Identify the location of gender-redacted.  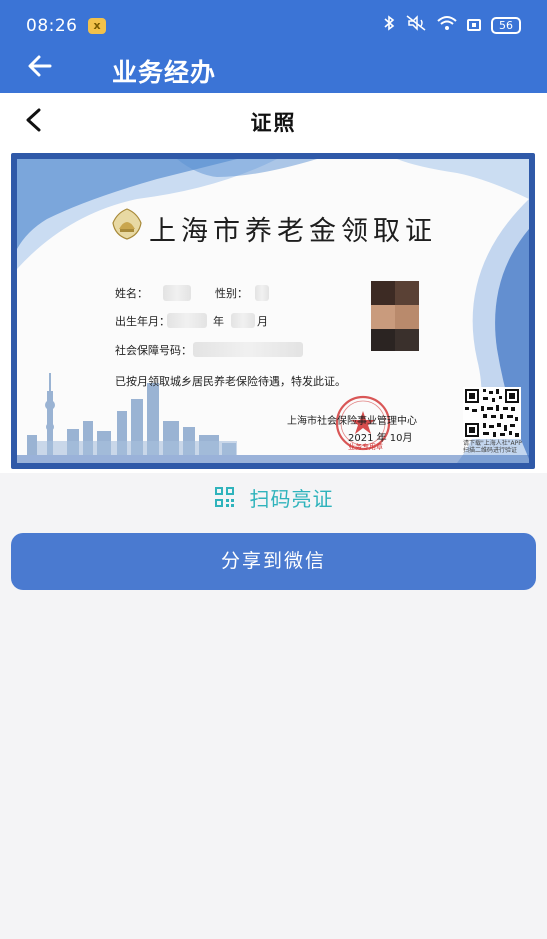
(262, 293).